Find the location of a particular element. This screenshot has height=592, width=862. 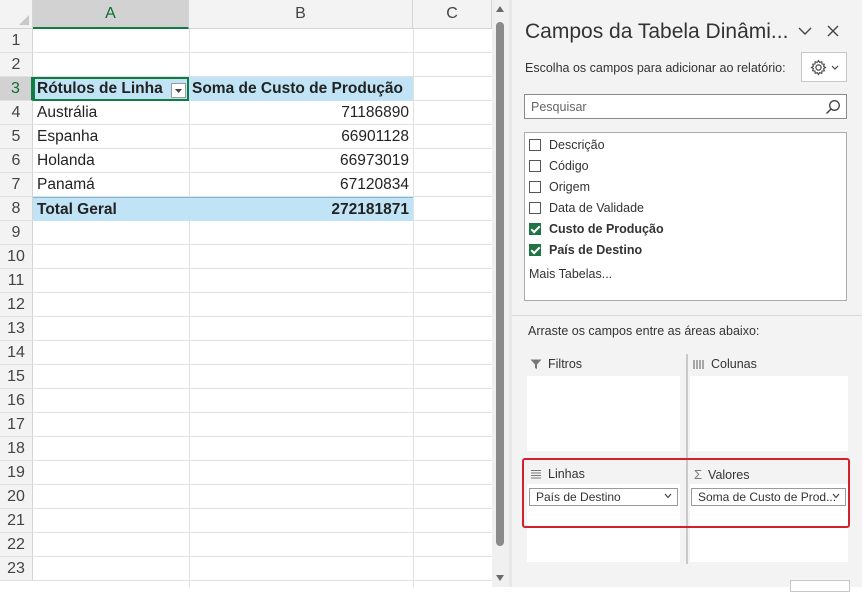

search-placeholder: Pesquisar is located at coordinates (559, 106).